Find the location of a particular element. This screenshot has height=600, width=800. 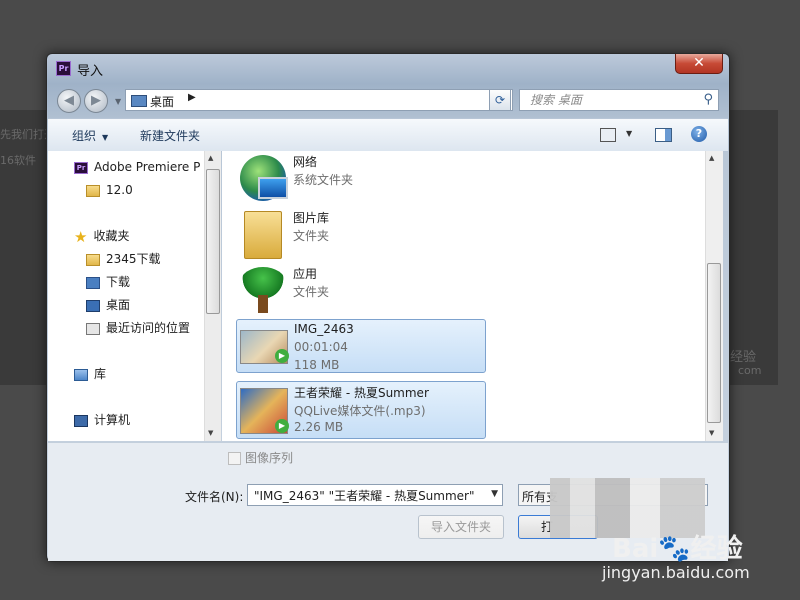

title-bar: Pr 导入 ✕ is located at coordinates (388, 69).